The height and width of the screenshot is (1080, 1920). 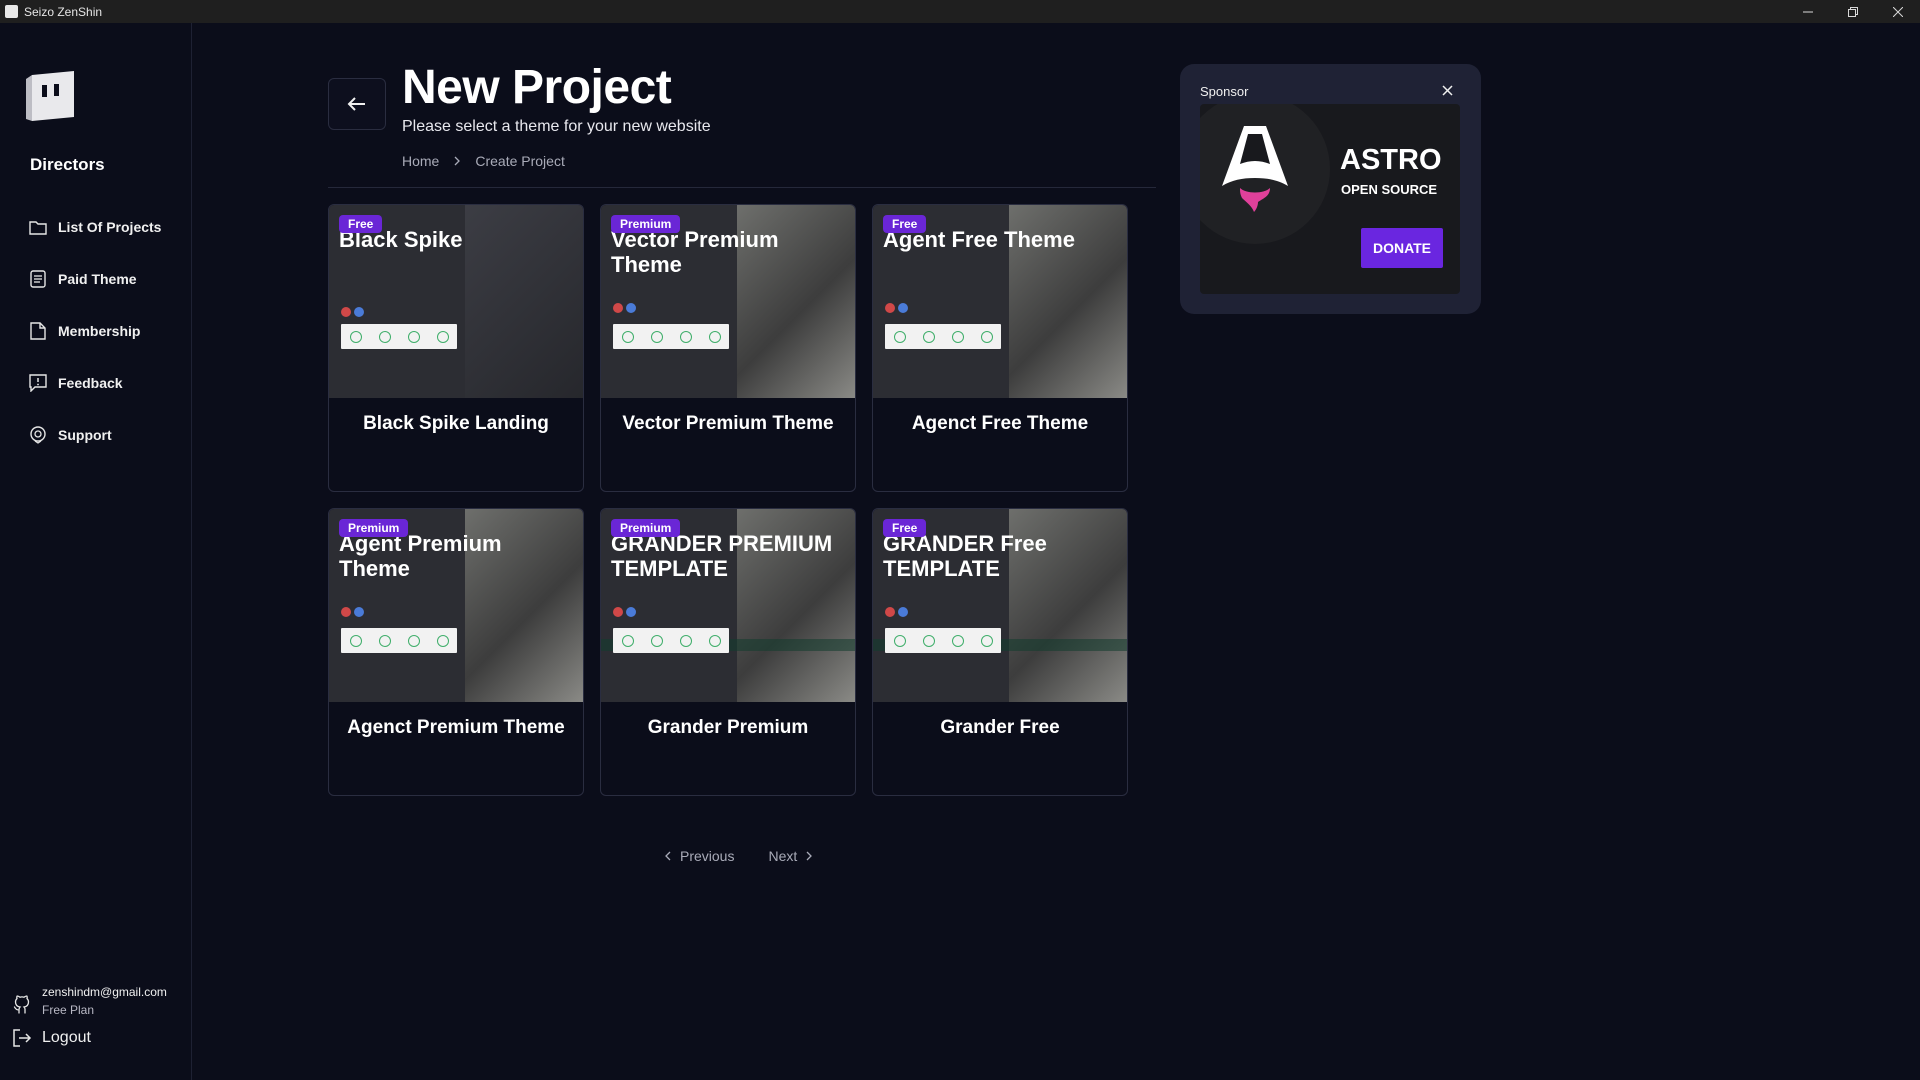 I want to click on theme-card-black-spike: Free Black Spike Black Spike Landing, so click(x=456, y=348).